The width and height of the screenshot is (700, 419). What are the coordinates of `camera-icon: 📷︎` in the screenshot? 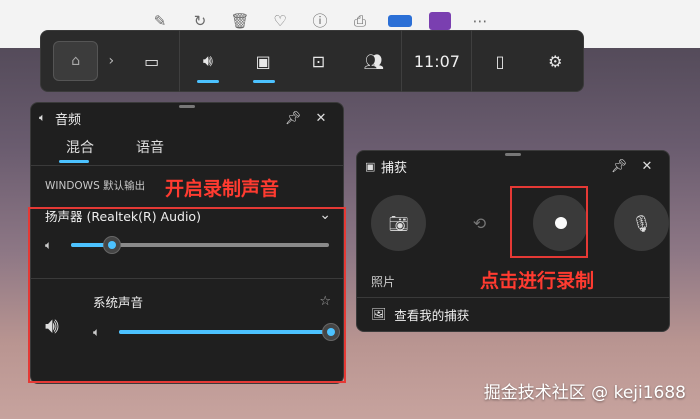 It's located at (398, 223).